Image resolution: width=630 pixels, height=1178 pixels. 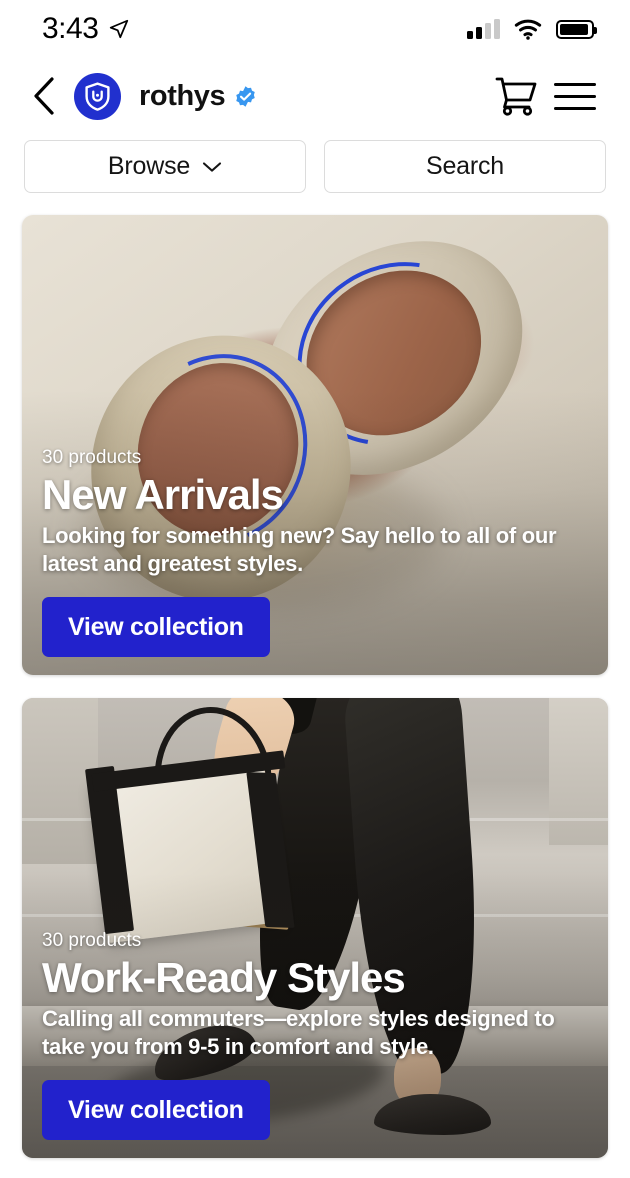 I want to click on collection-title: Work-Ready Styles, so click(x=224, y=978).